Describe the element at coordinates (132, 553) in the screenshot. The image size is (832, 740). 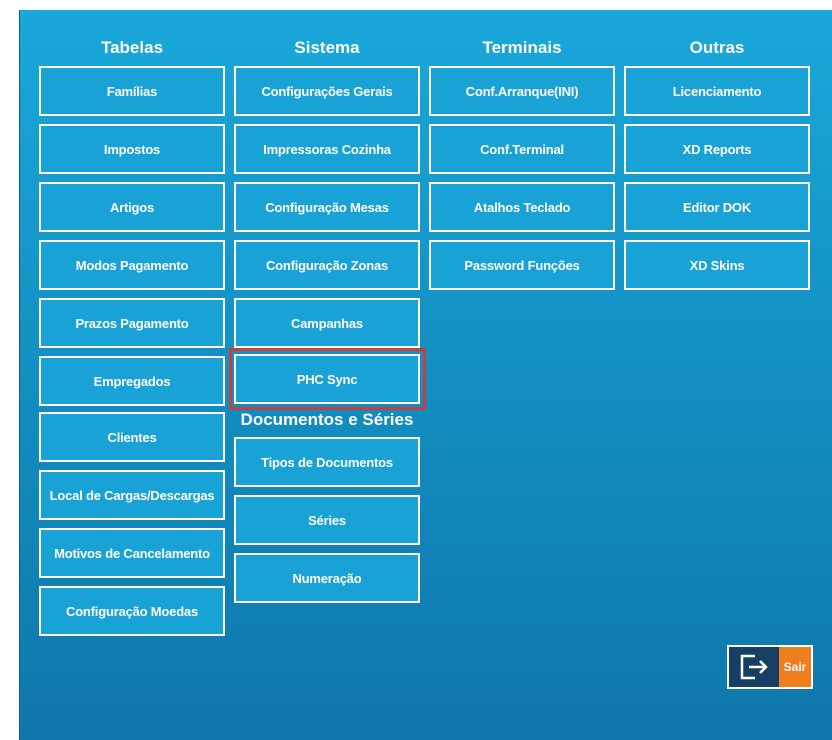
I see `motivos-cancelamento-button: Motivos de Cancelamento` at that location.